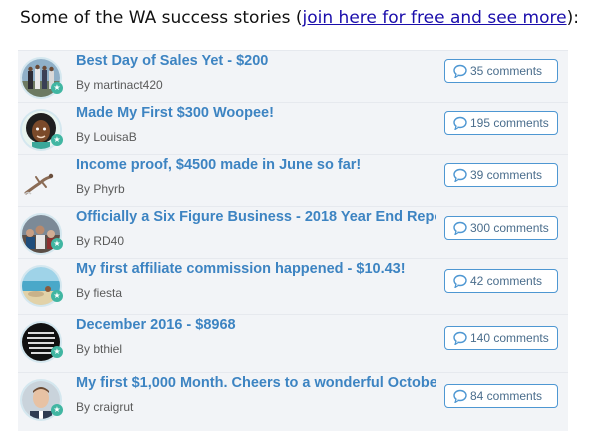  I want to click on comments-count: 39 comments, so click(506, 175).